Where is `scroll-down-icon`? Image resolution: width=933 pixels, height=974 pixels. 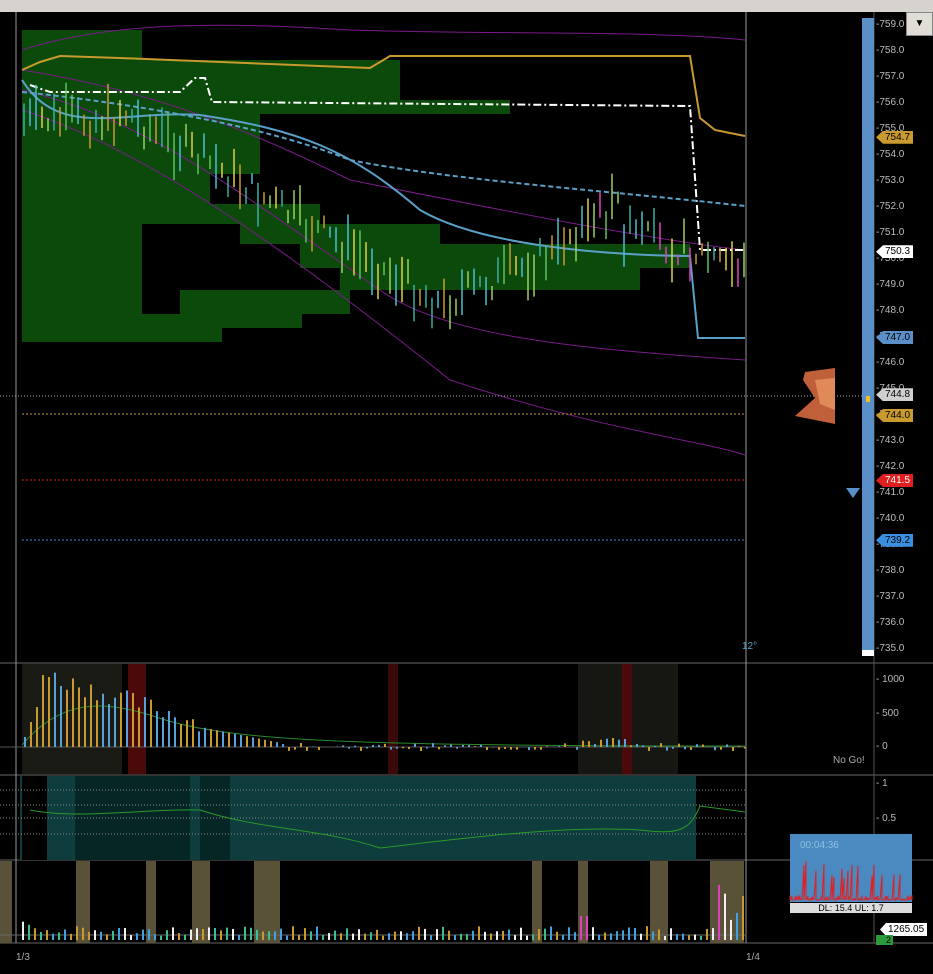 scroll-down-icon is located at coordinates (853, 493).